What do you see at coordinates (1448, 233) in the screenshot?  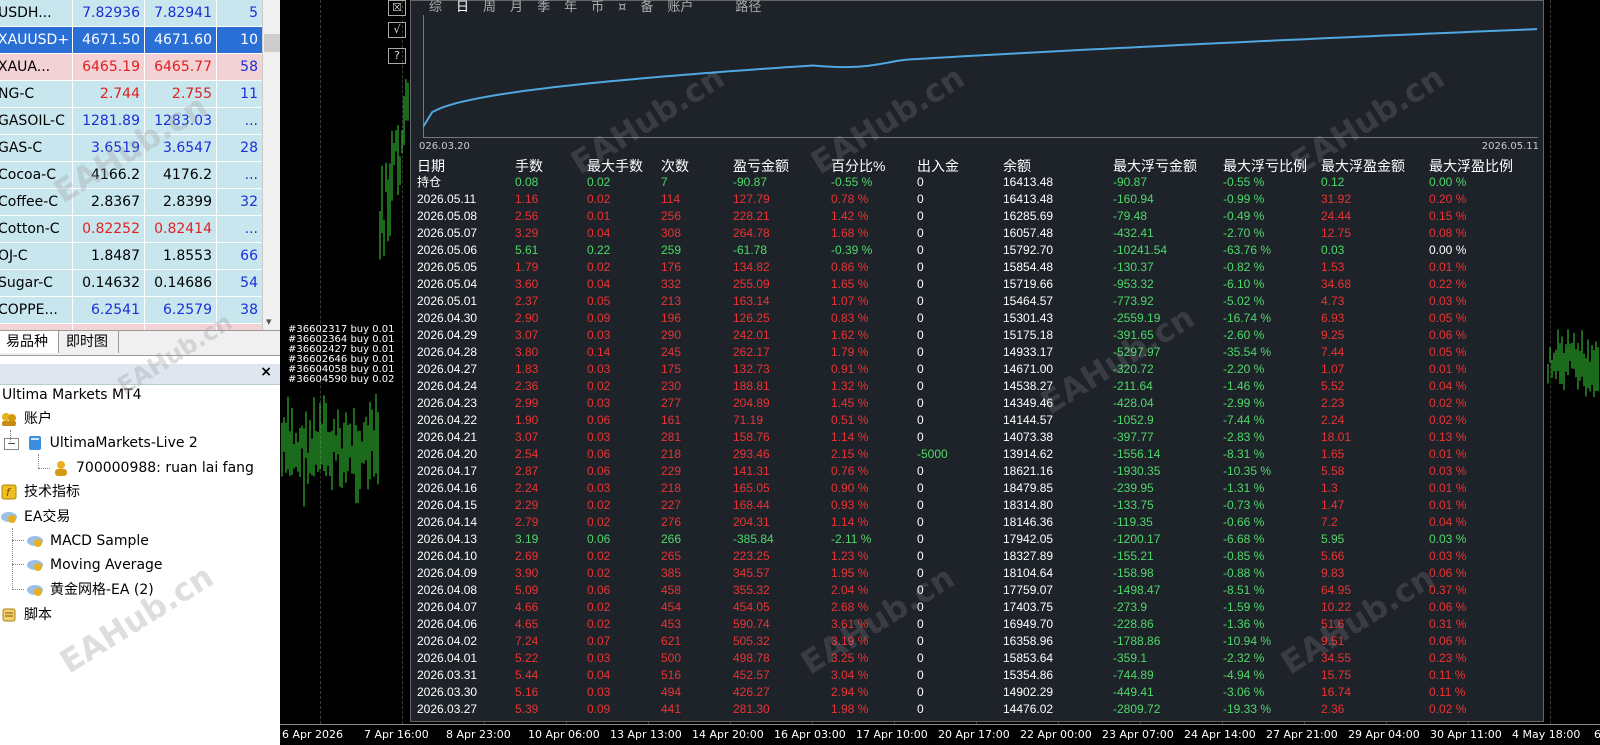 I see `table-cell: 0.08 %` at bounding box center [1448, 233].